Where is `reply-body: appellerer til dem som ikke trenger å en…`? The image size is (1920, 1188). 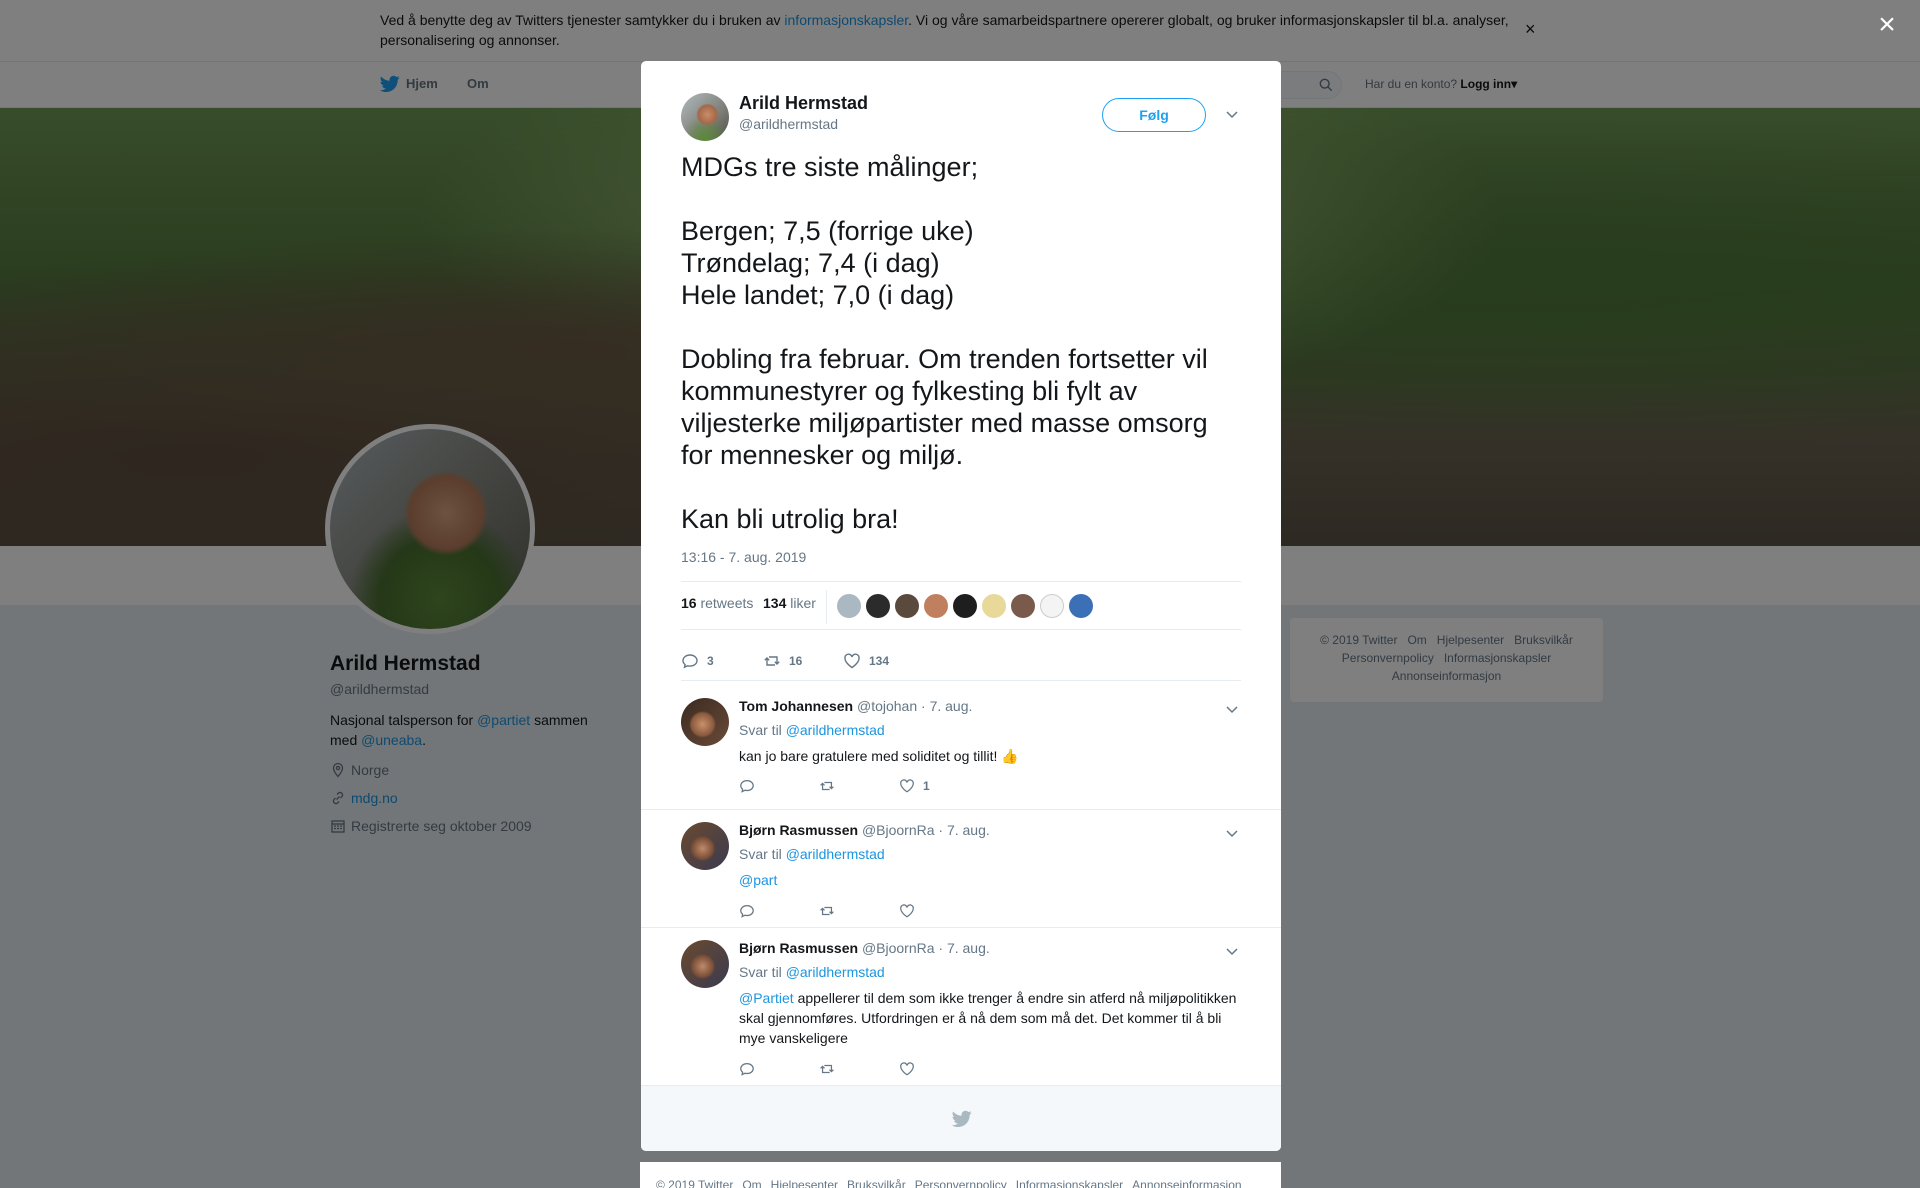
reply-body: appellerer til dem som ikke trenger å en… is located at coordinates (988, 1018).